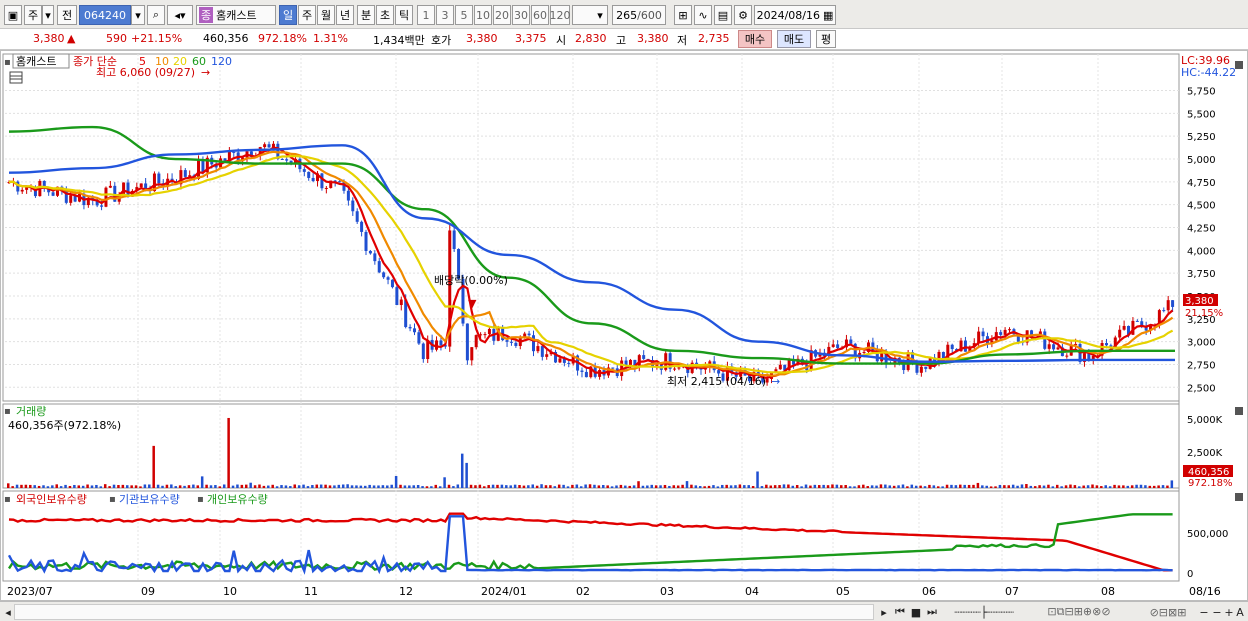 This screenshot has width=1248, height=621. I want to click on sell-button: 매도, so click(794, 39).